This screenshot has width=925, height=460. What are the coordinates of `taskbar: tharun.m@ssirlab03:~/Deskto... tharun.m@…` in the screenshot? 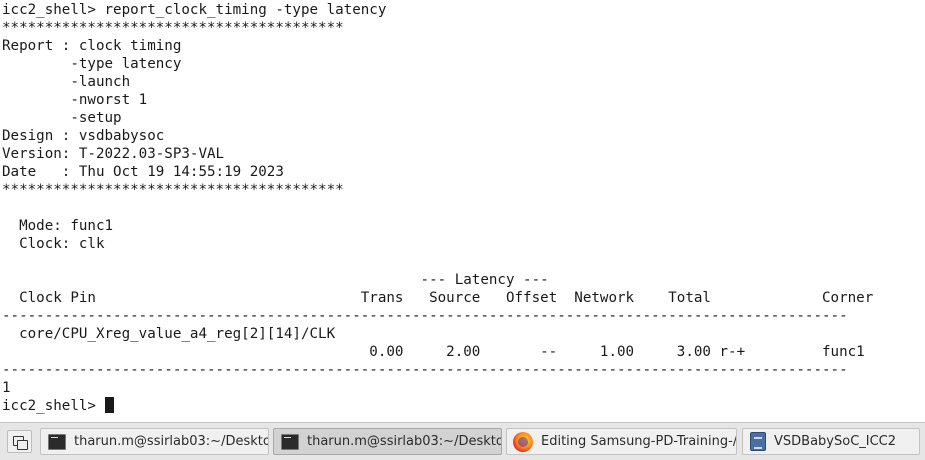 It's located at (462, 441).